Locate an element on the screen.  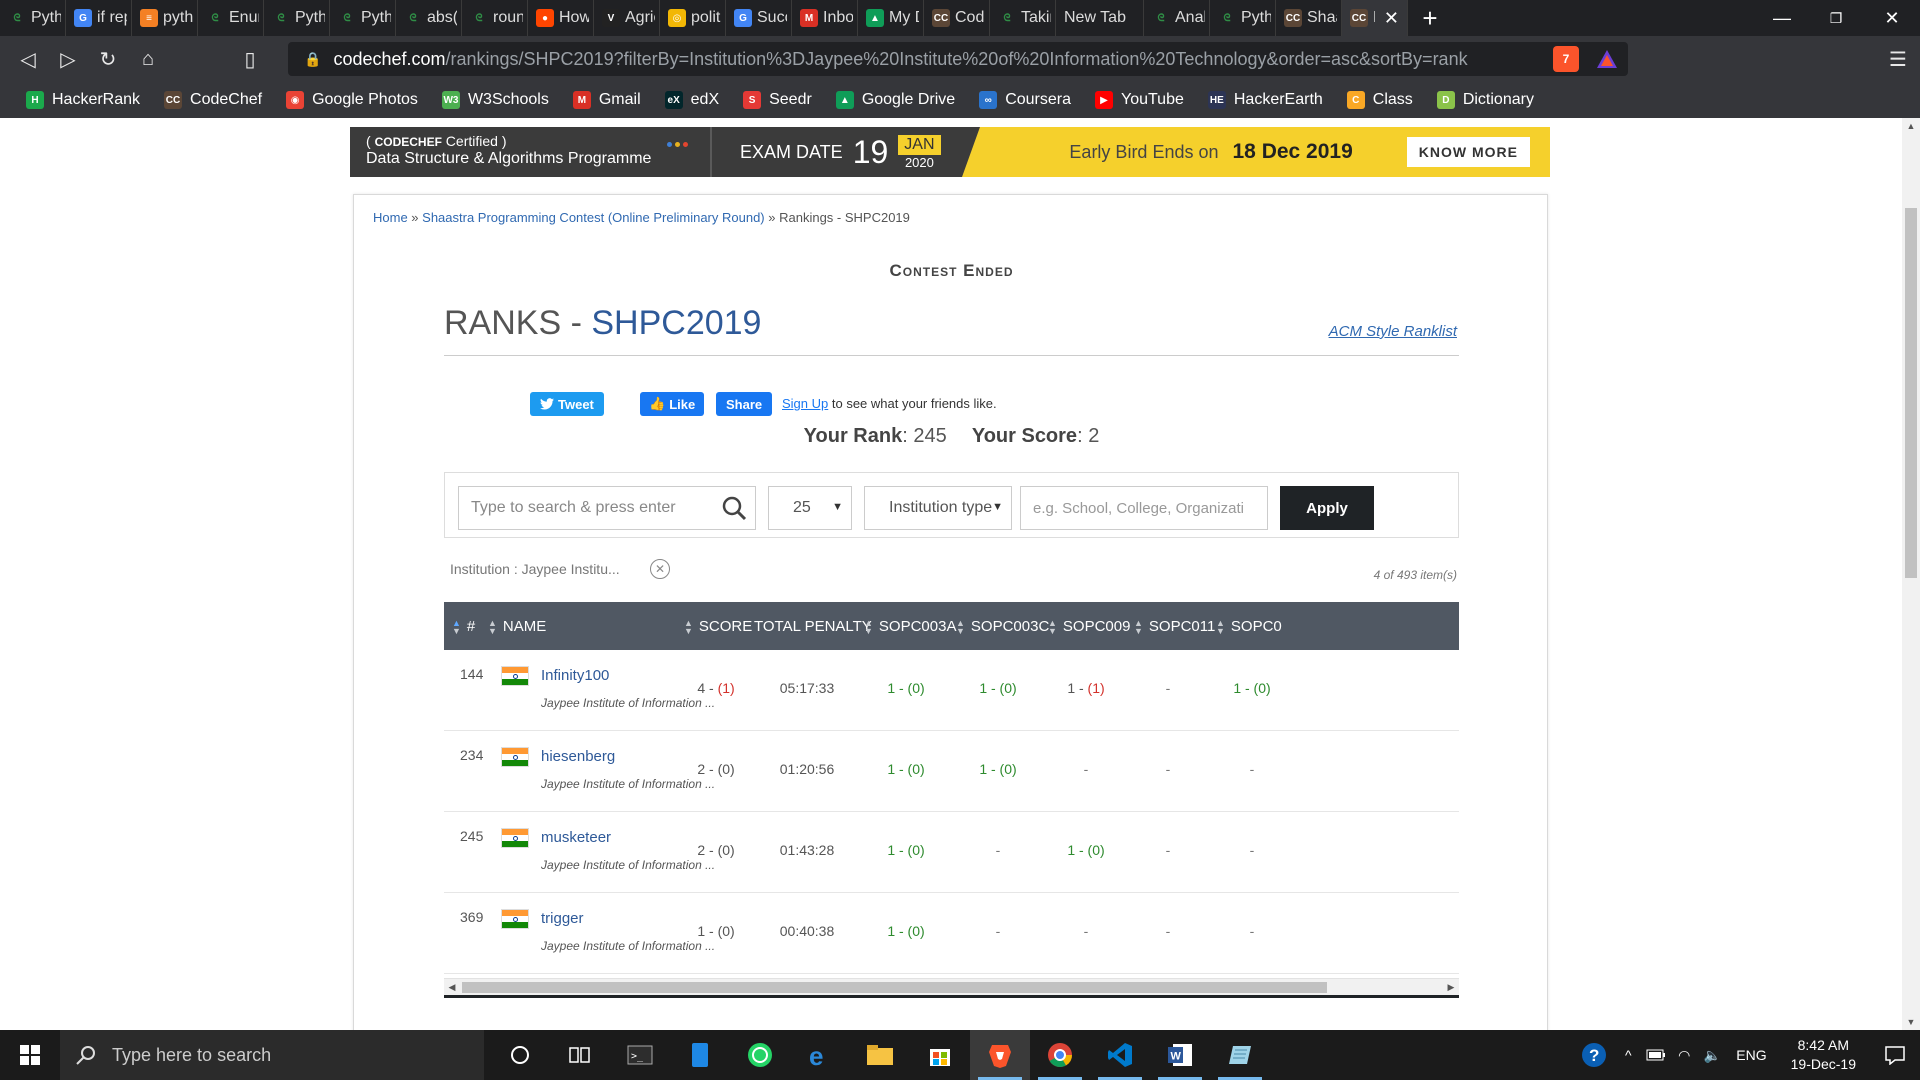
browser-tab: ᘓ abs() is located at coordinates (429, 18).